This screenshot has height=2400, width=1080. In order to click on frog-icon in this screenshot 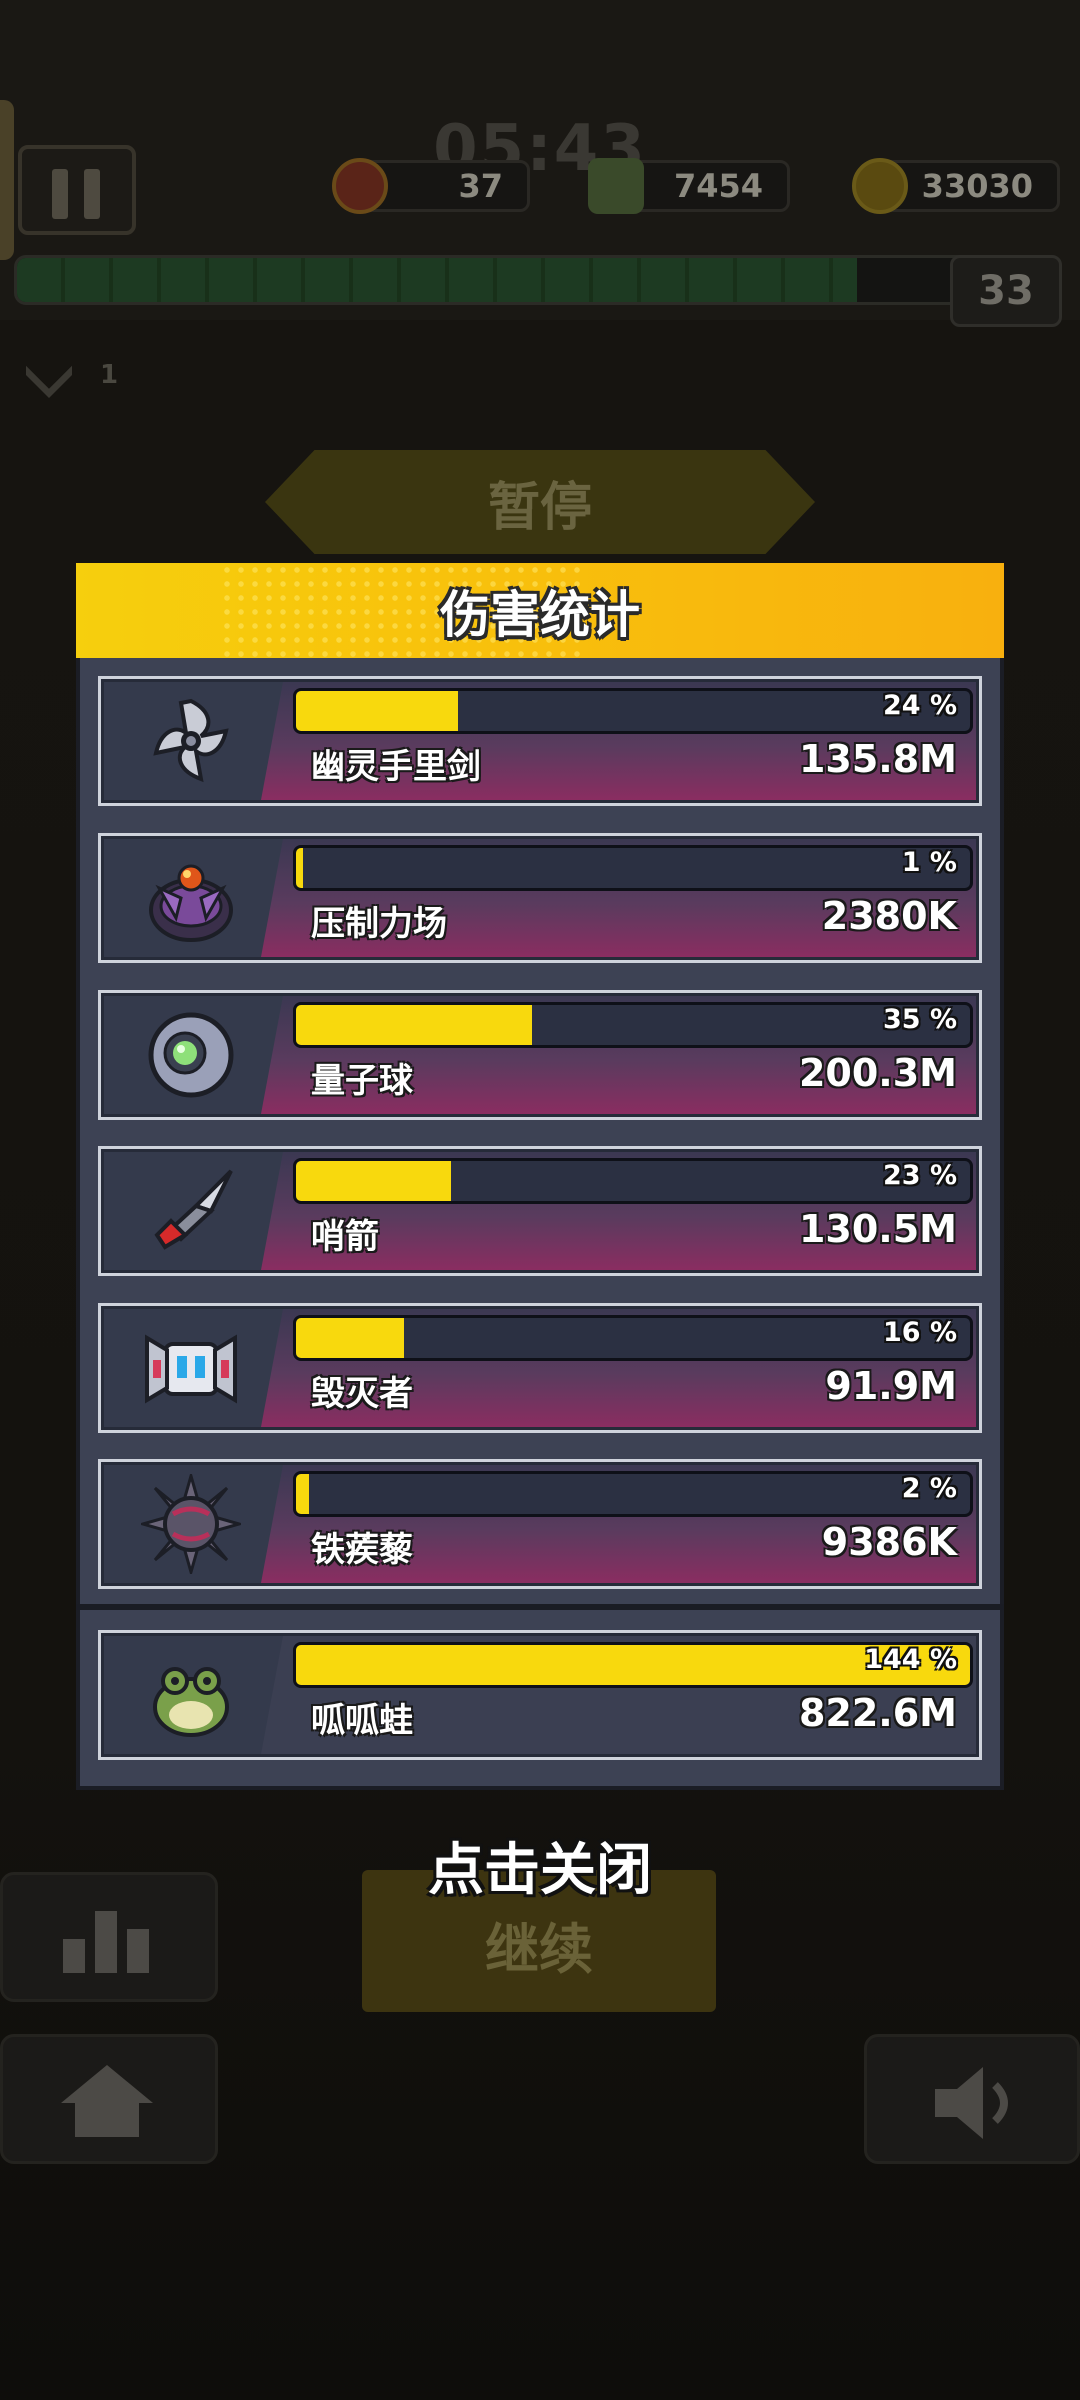, I will do `click(191, 1702)`.